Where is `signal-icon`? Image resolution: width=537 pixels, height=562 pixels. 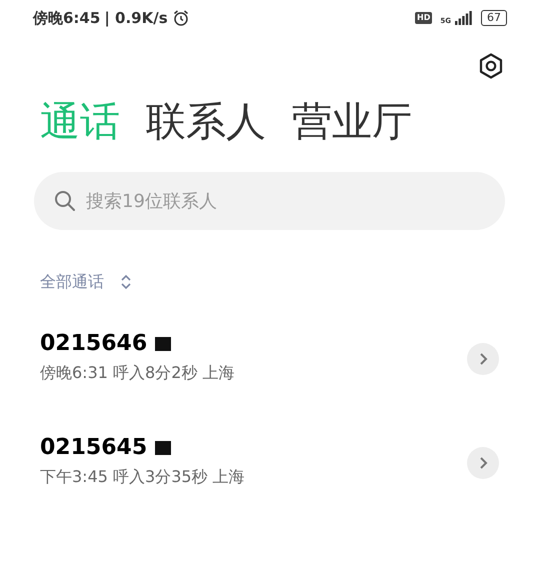 signal-icon is located at coordinates (464, 18).